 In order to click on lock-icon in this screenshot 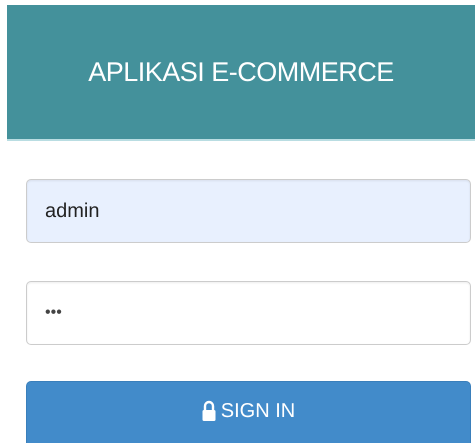, I will do `click(209, 411)`.